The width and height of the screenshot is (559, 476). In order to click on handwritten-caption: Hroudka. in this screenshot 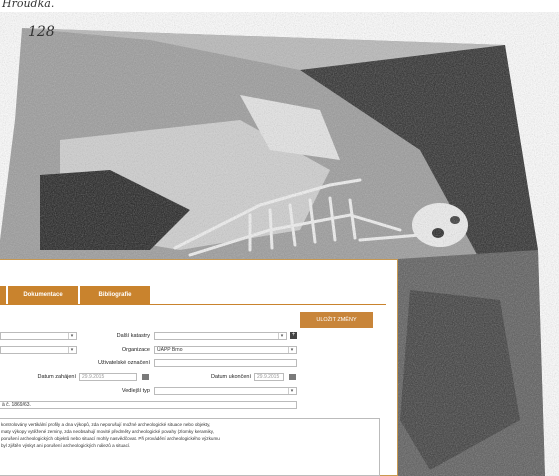, I will do `click(28, 5)`.